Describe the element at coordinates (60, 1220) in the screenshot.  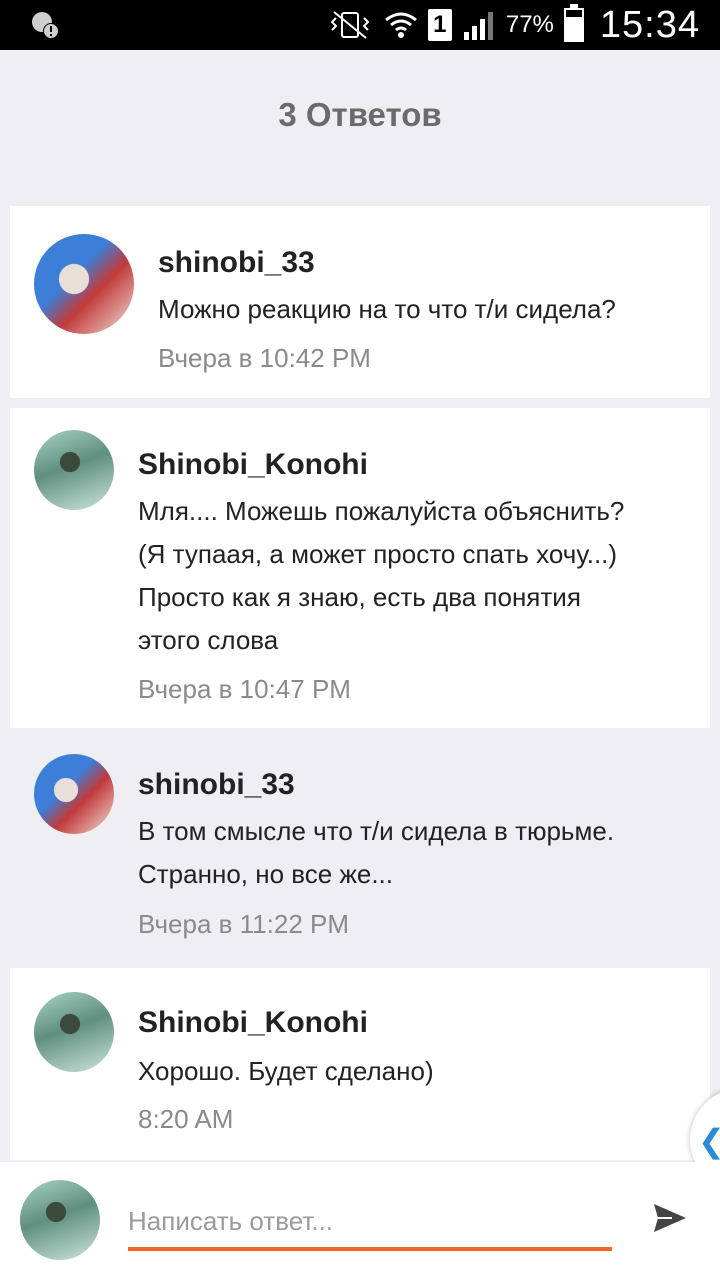
I see `my-avatar` at that location.